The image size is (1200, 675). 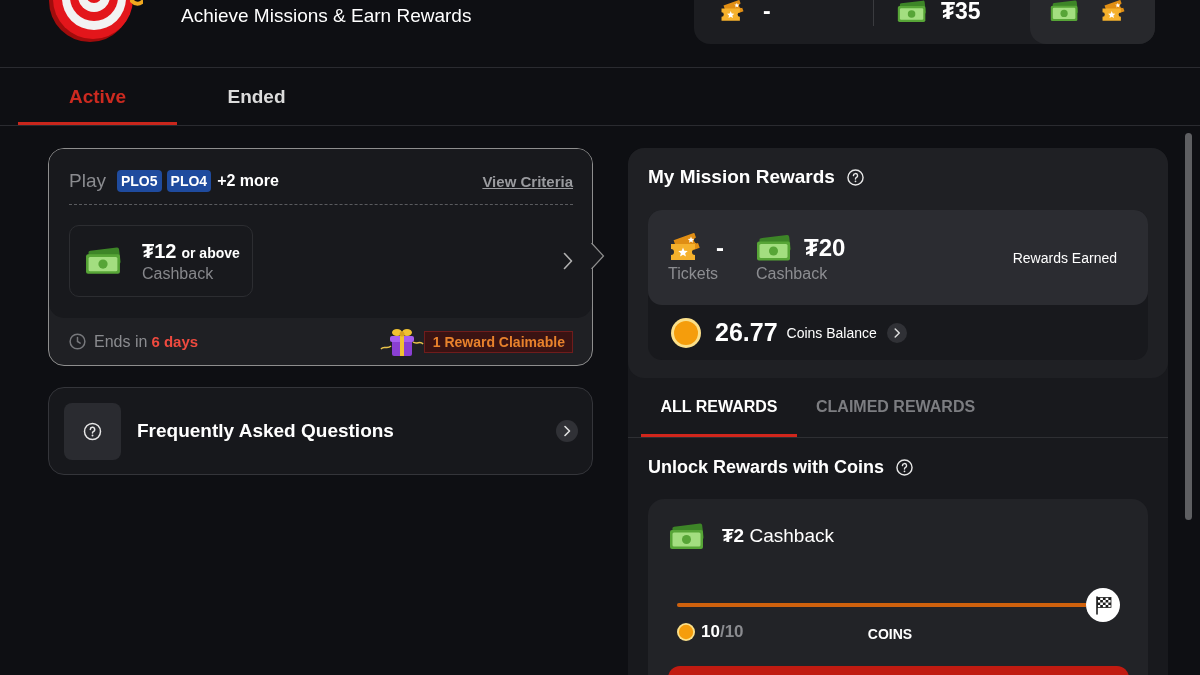 I want to click on checkered-flag-icon, so click(x=1103, y=605).